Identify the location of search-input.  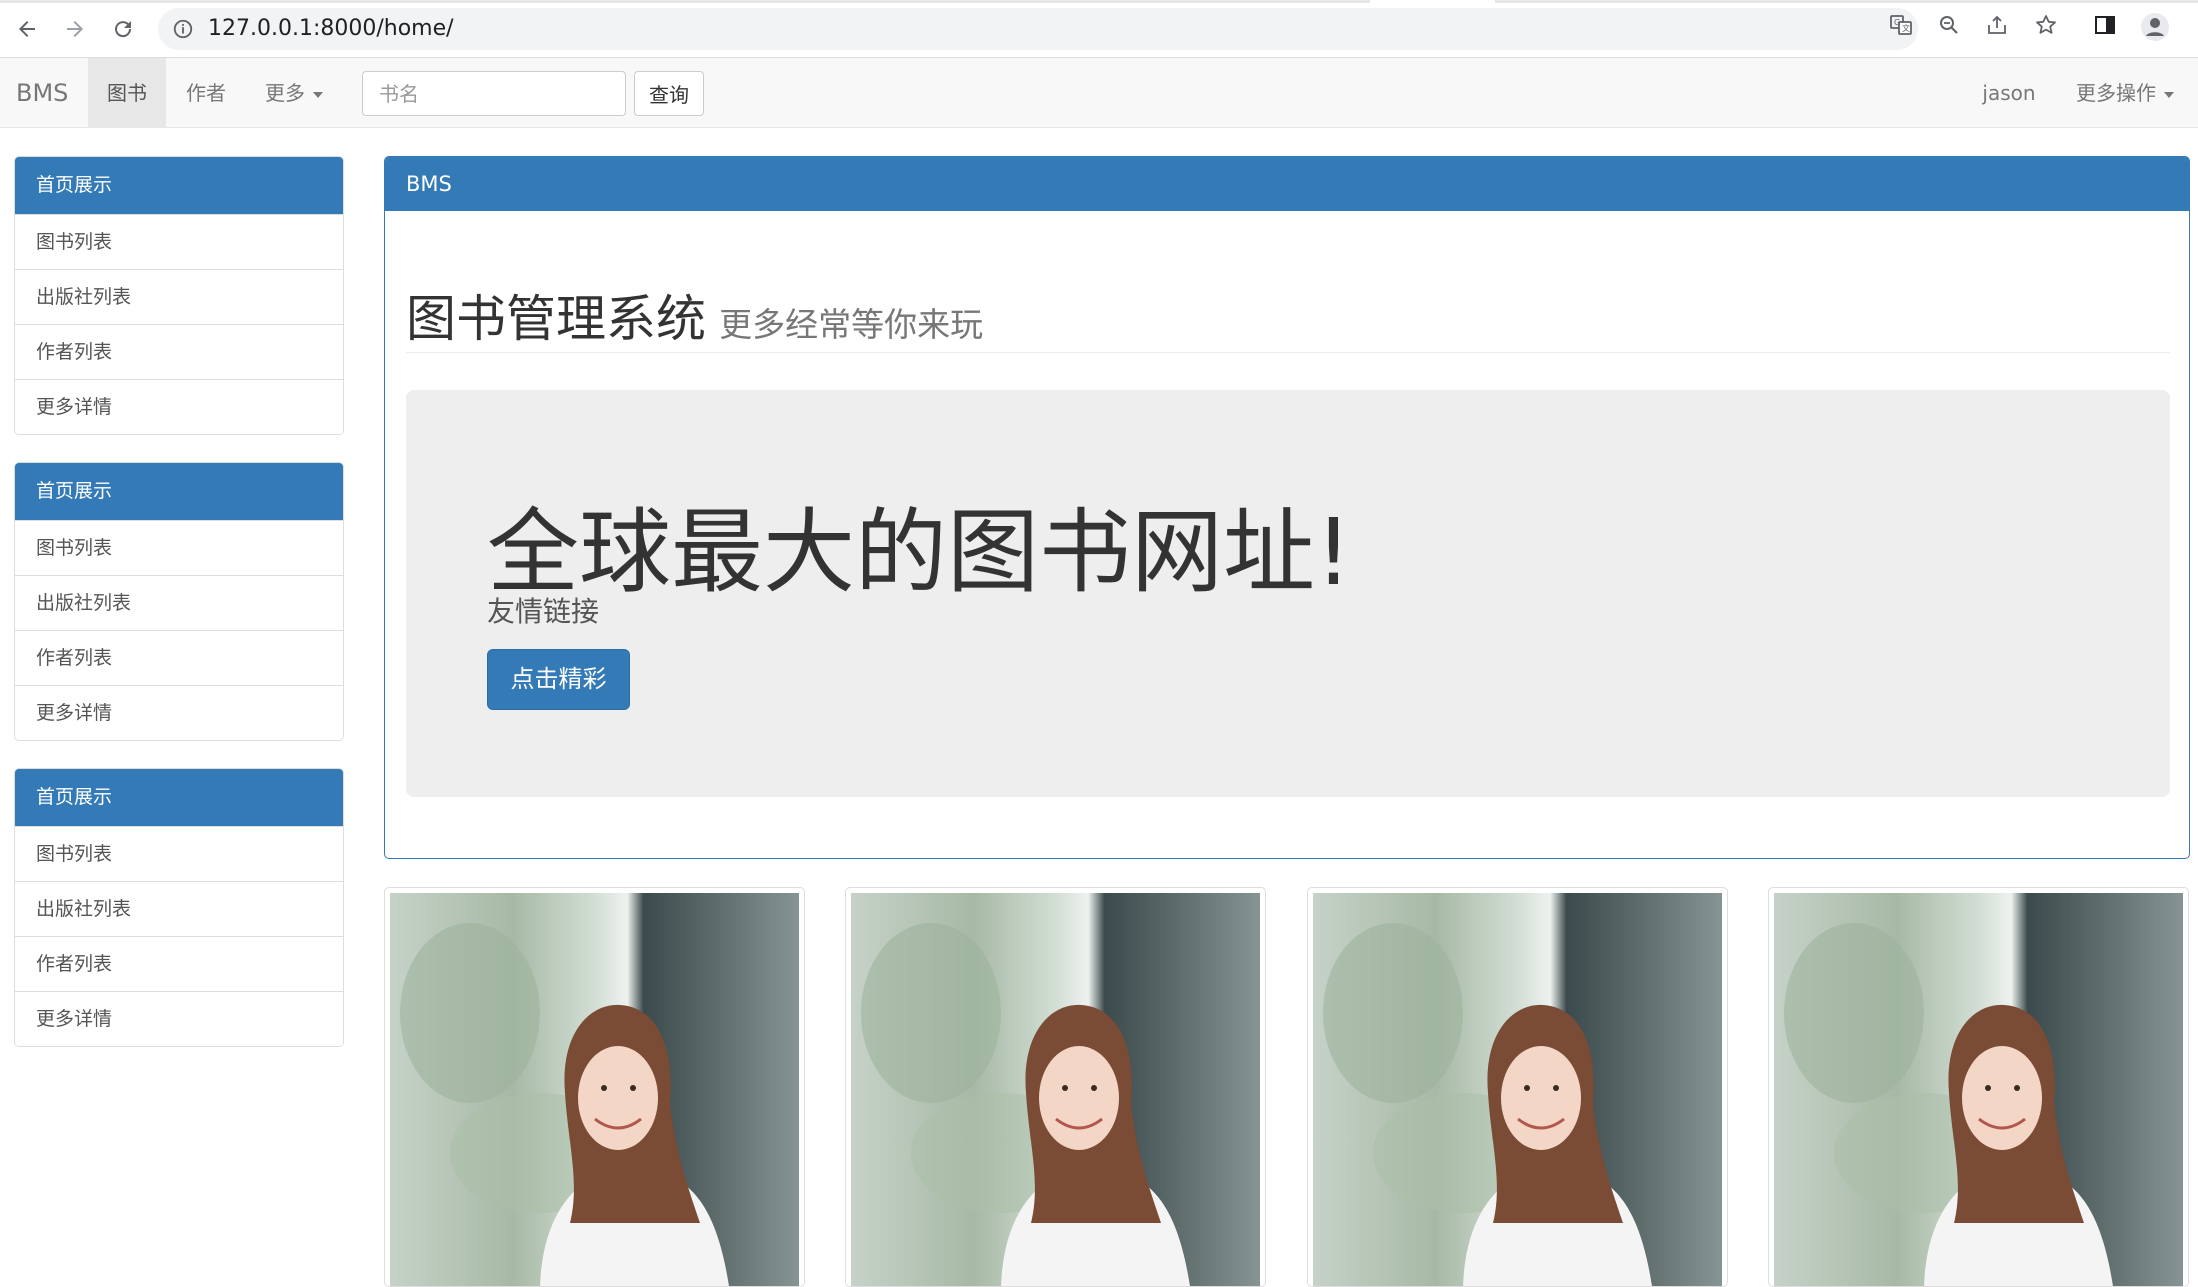
(494, 93).